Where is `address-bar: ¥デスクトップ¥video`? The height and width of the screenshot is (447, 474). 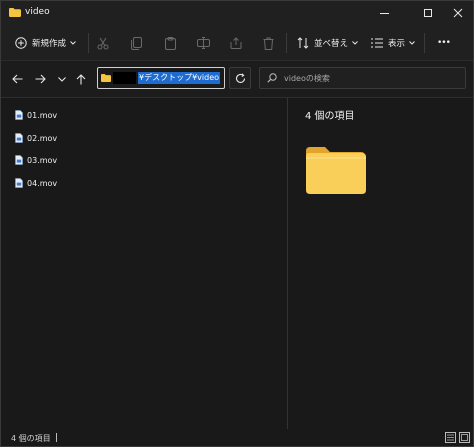
address-bar: ¥デスクトップ¥video is located at coordinates (161, 78).